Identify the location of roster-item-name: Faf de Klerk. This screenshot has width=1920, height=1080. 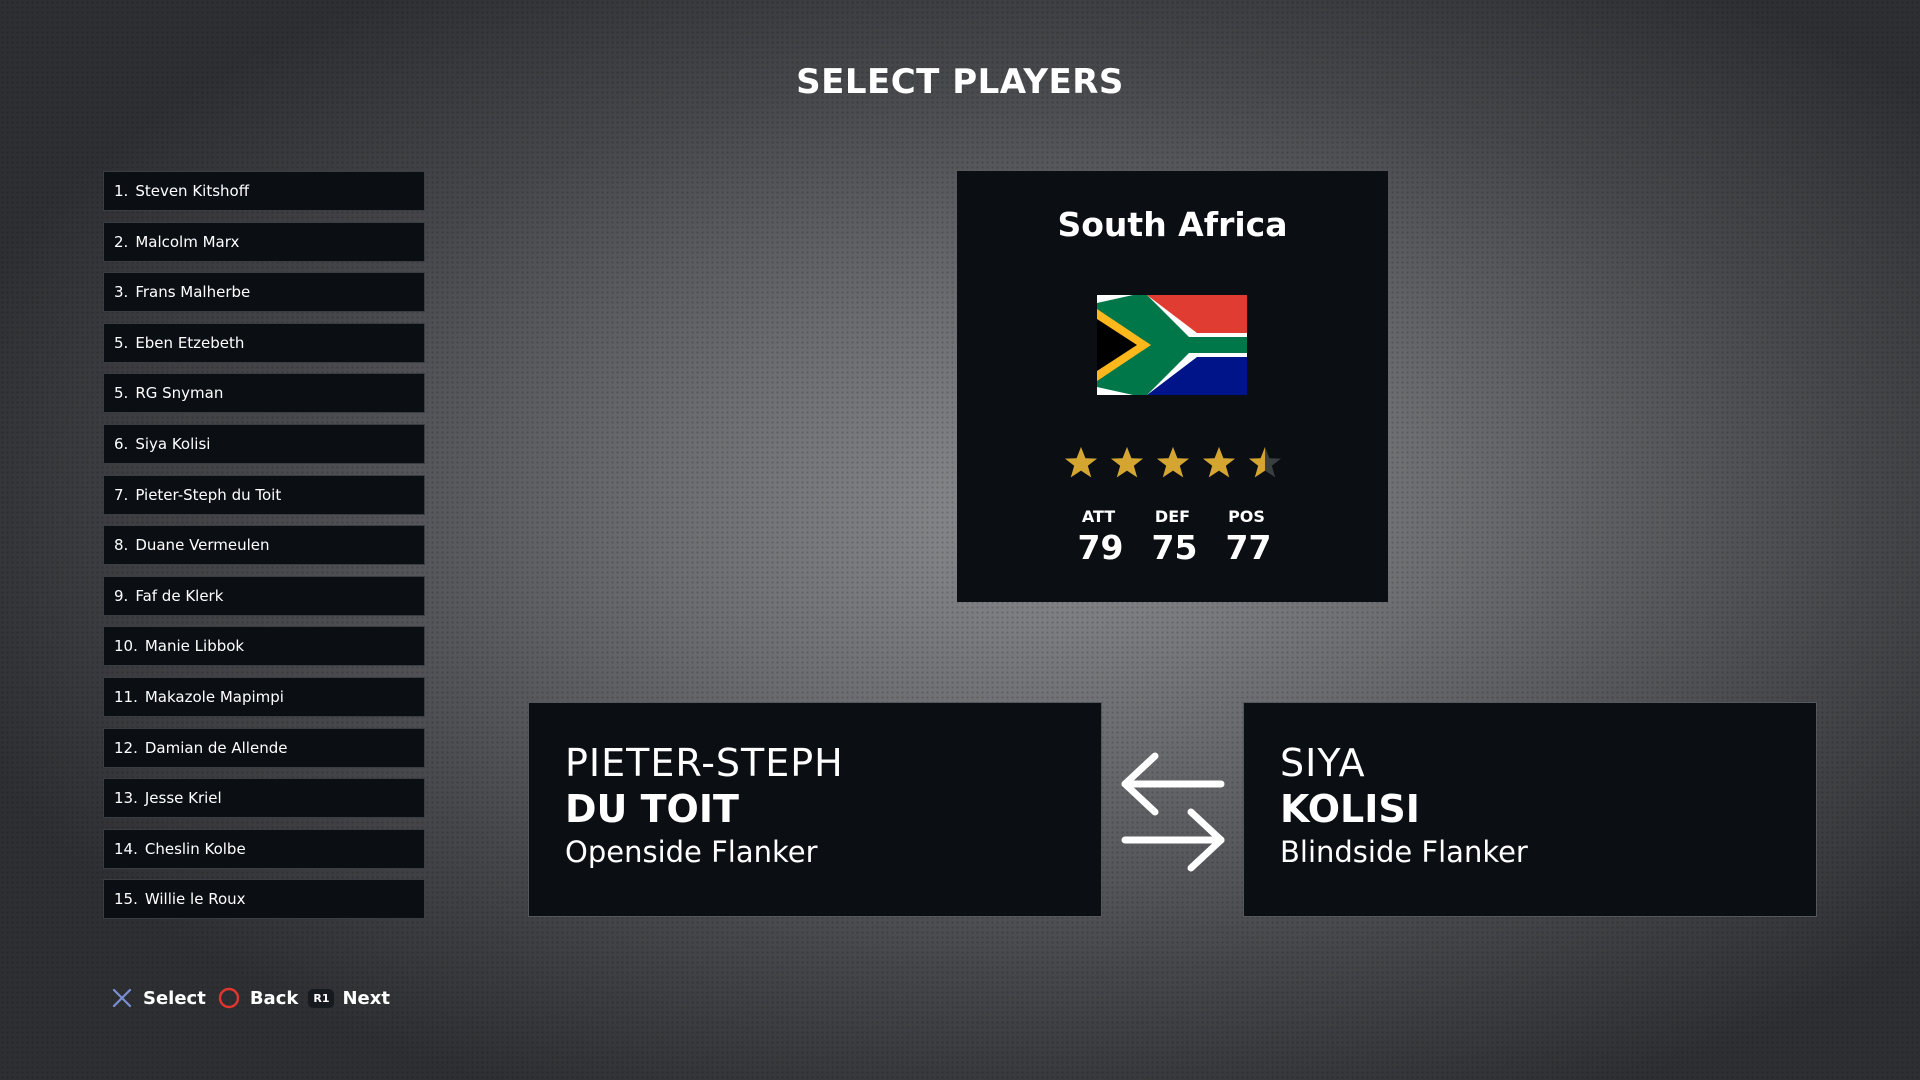
(179, 595).